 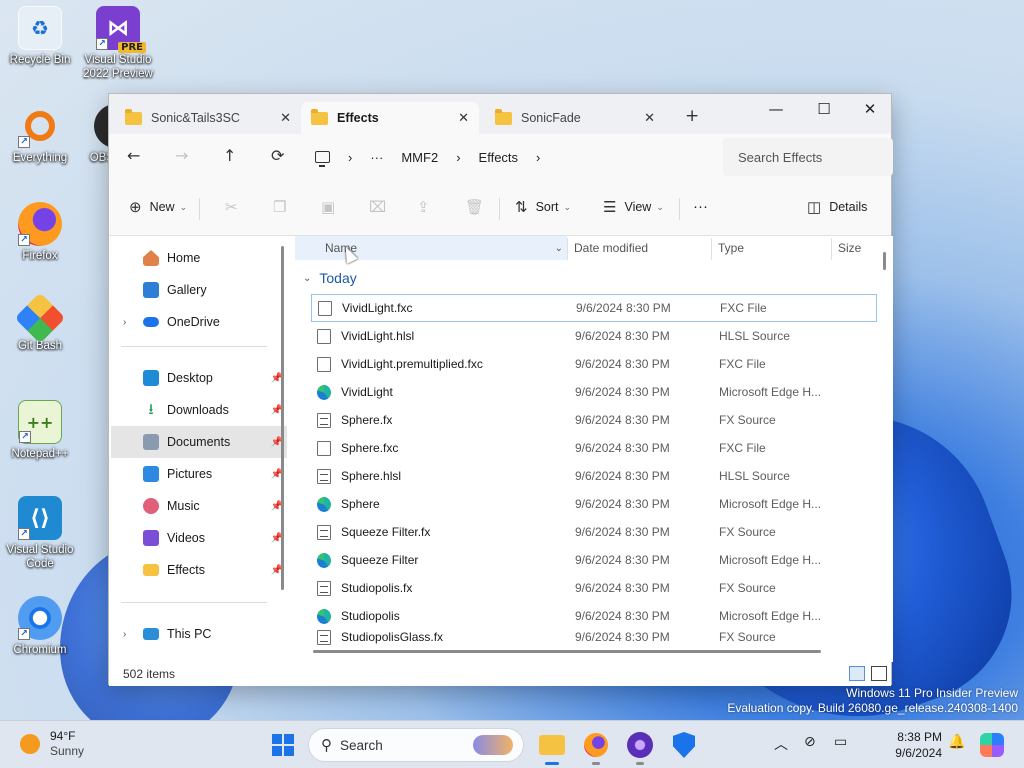 What do you see at coordinates (229, 155) in the screenshot?
I see `up-button: ↑` at bounding box center [229, 155].